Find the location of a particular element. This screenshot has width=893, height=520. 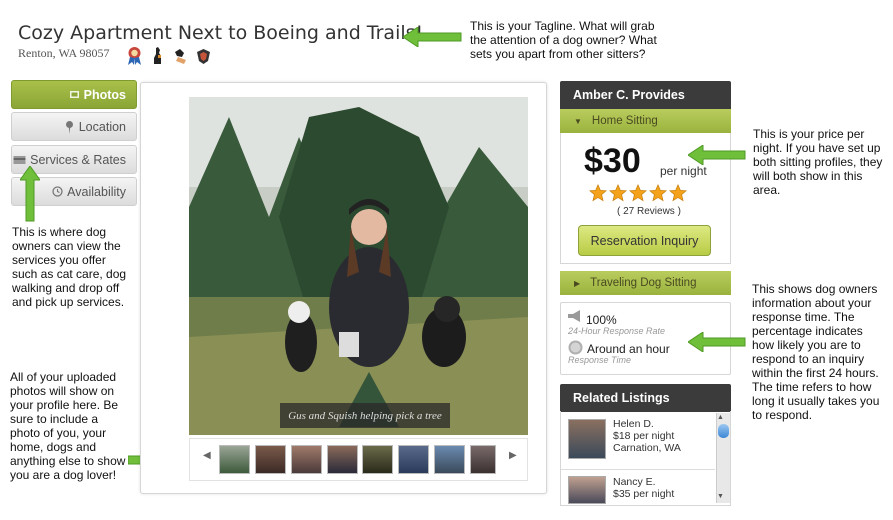

provides-heading: Amber C. Provides is located at coordinates (645, 95).